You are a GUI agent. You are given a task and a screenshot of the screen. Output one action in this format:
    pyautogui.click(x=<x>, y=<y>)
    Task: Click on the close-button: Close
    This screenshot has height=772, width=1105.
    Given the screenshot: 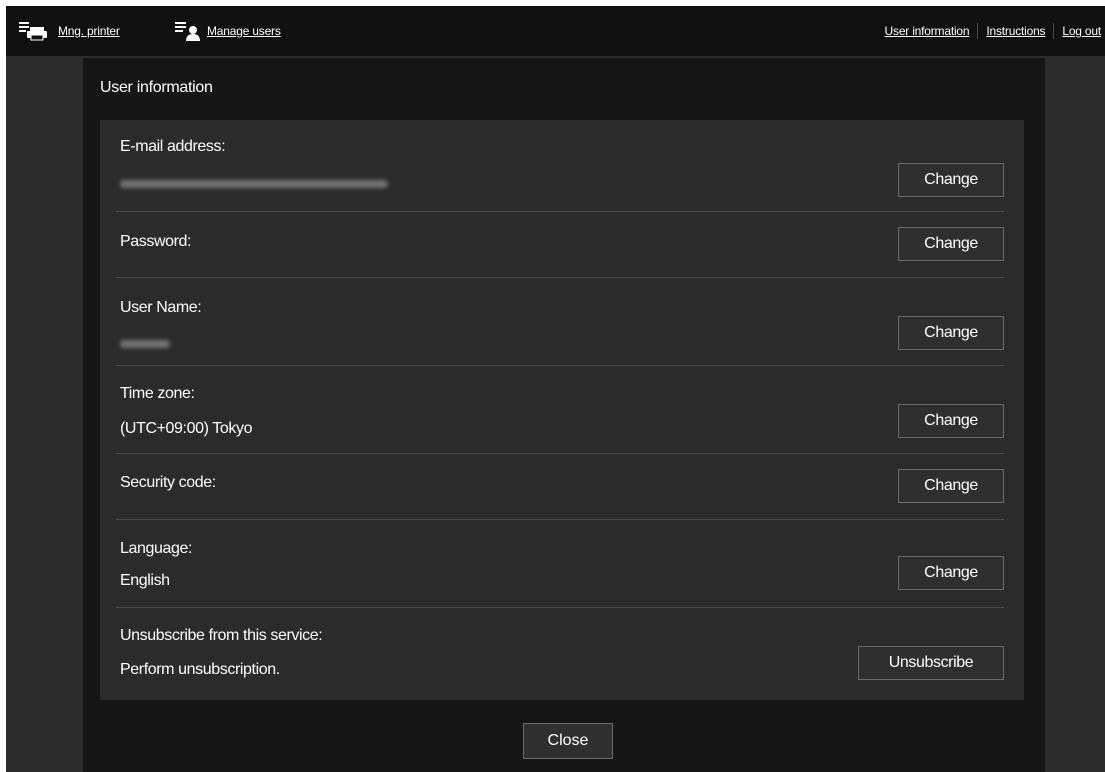 What is the action you would take?
    pyautogui.click(x=568, y=741)
    